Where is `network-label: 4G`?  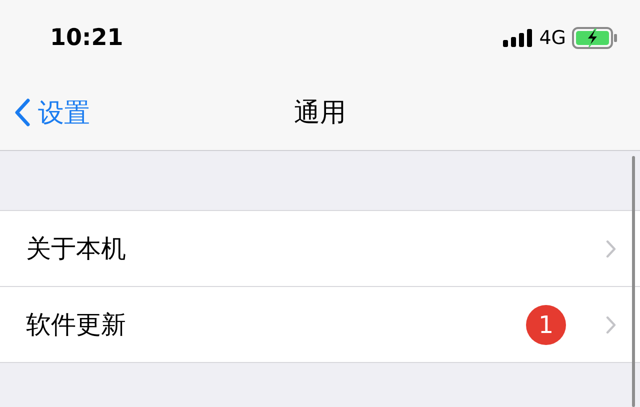 network-label: 4G is located at coordinates (552, 37).